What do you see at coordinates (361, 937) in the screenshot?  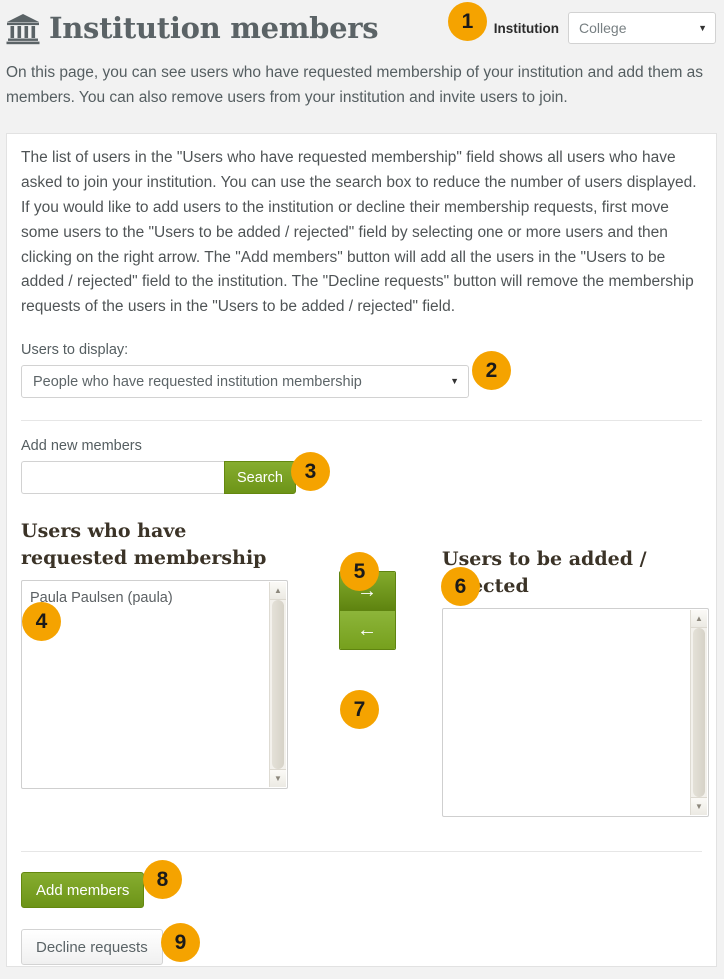 I see `decline-requests-row: Decline requests` at bounding box center [361, 937].